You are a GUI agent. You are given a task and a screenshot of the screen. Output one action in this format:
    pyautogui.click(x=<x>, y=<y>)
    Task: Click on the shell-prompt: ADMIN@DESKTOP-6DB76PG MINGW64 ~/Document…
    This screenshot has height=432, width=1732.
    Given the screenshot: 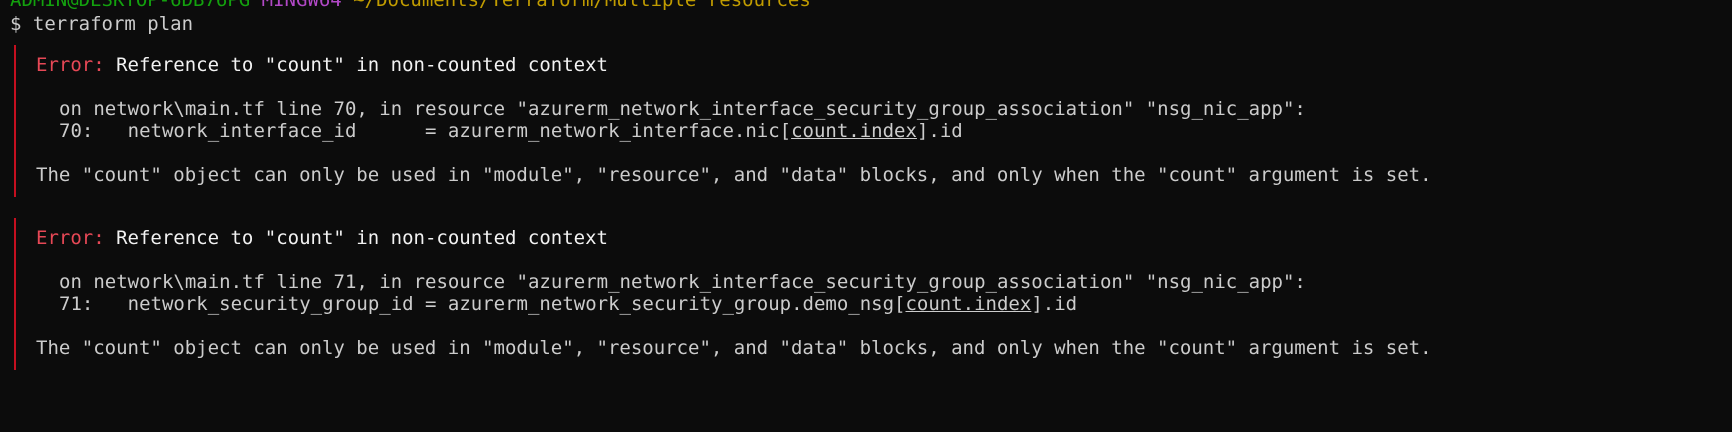 What is the action you would take?
    pyautogui.click(x=410, y=6)
    